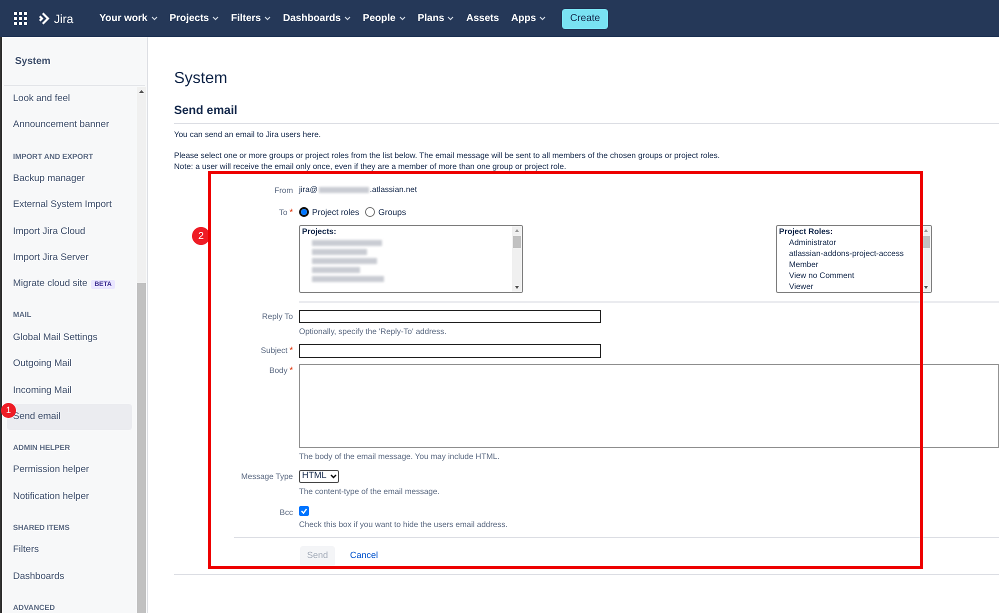 The height and width of the screenshot is (613, 999). What do you see at coordinates (69, 338) in the screenshot?
I see `sidebar-item: Global Mail Settings` at bounding box center [69, 338].